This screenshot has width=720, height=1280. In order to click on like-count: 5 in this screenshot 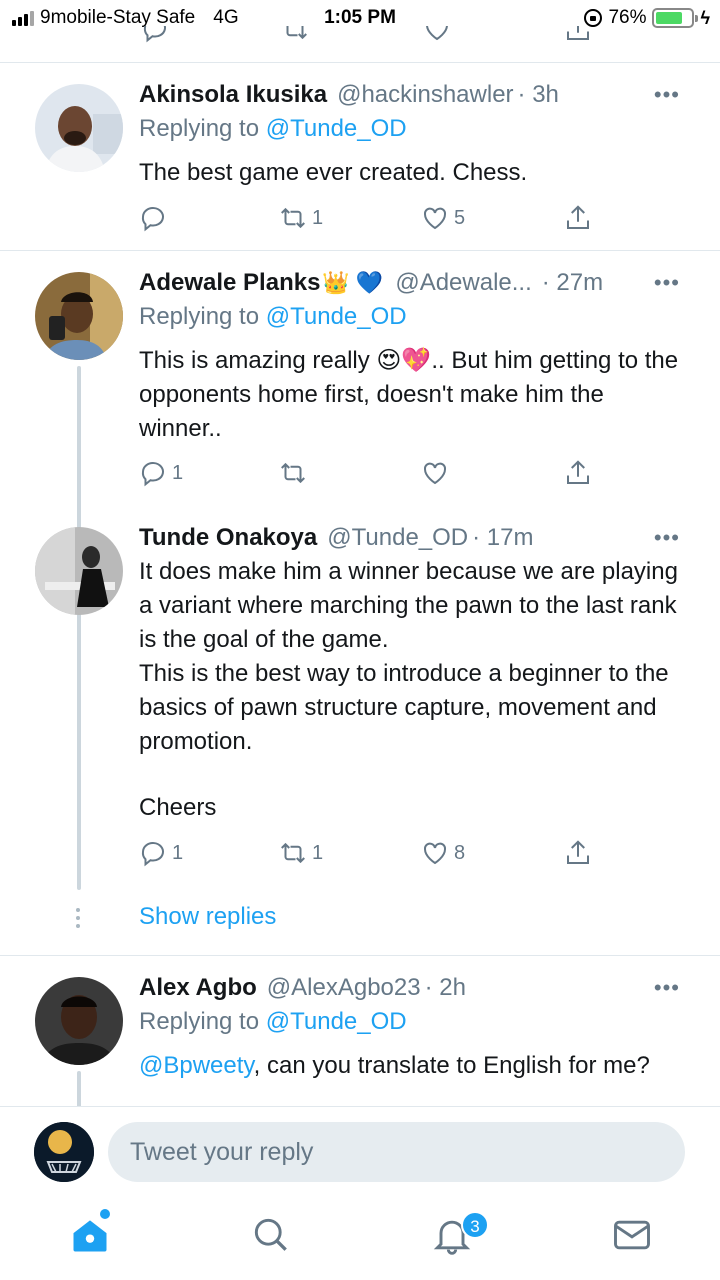, I will do `click(460, 217)`.